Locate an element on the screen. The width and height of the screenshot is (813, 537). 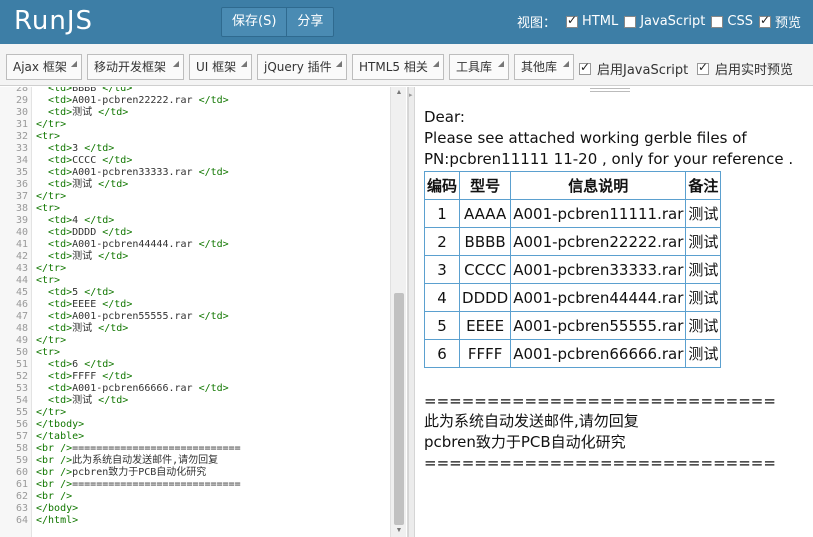
code-line: 43 </tr> is located at coordinates (194, 269).